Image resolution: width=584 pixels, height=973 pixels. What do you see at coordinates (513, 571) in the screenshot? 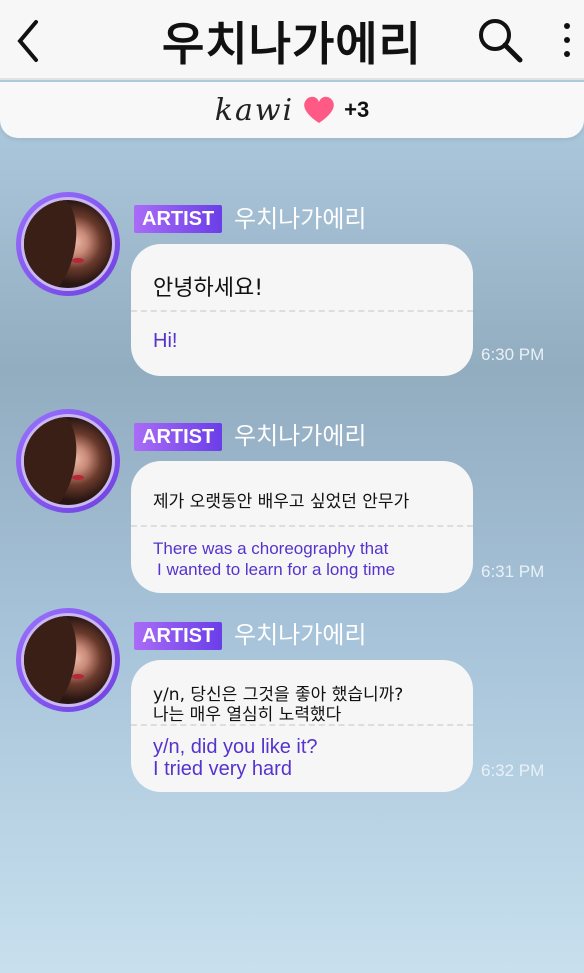
I see `message-time: 6:31 PM` at bounding box center [513, 571].